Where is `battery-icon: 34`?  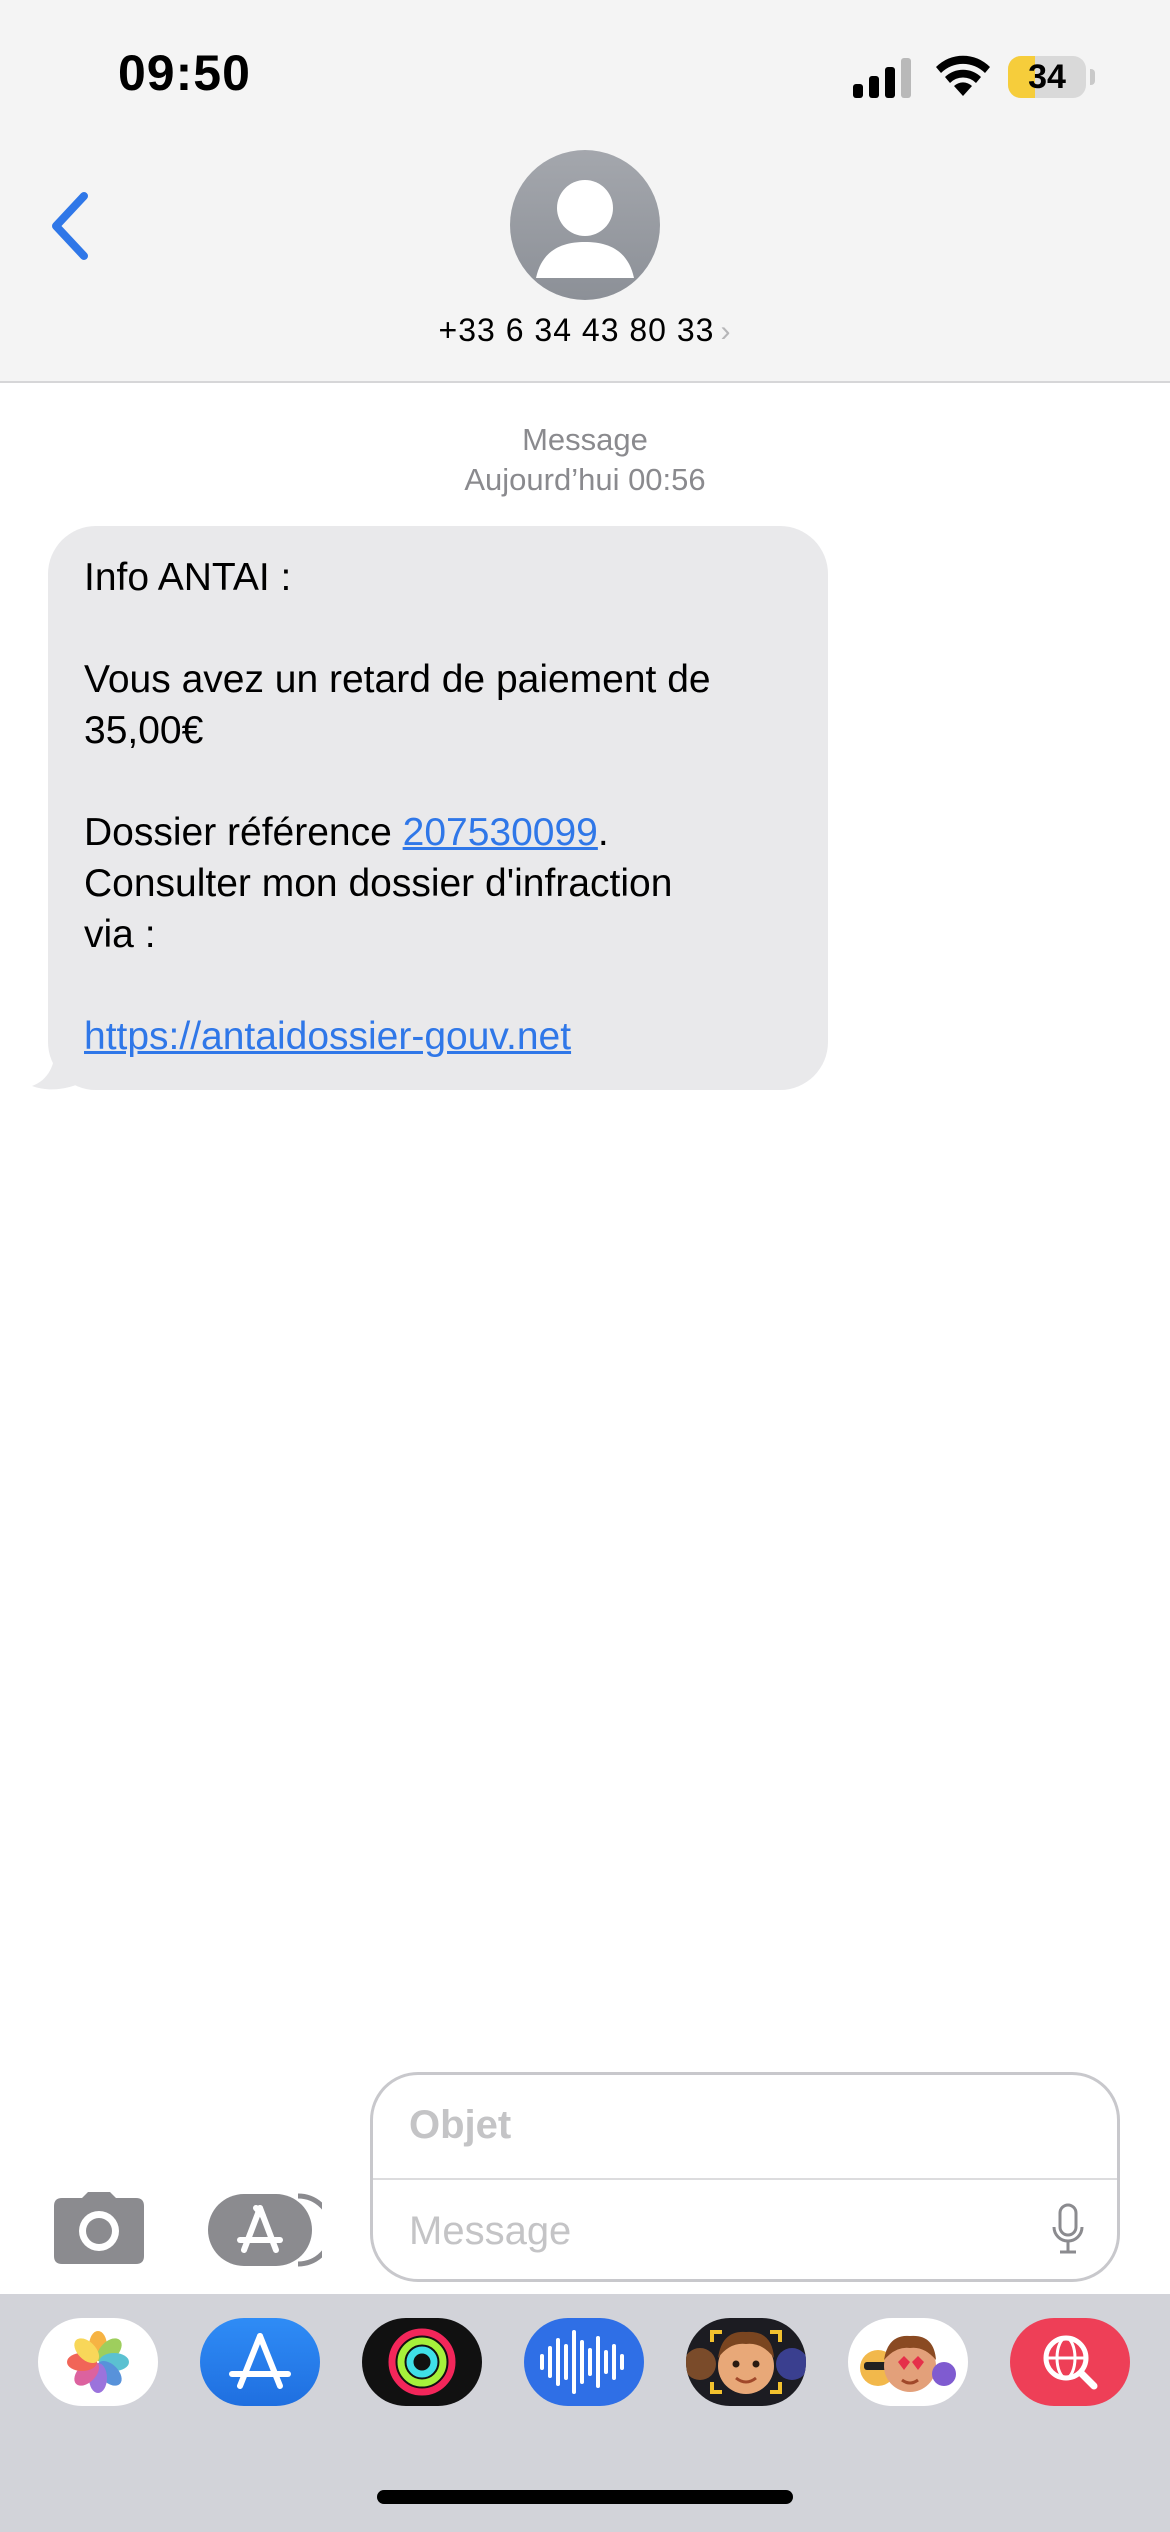 battery-icon: 34 is located at coordinates (1047, 77).